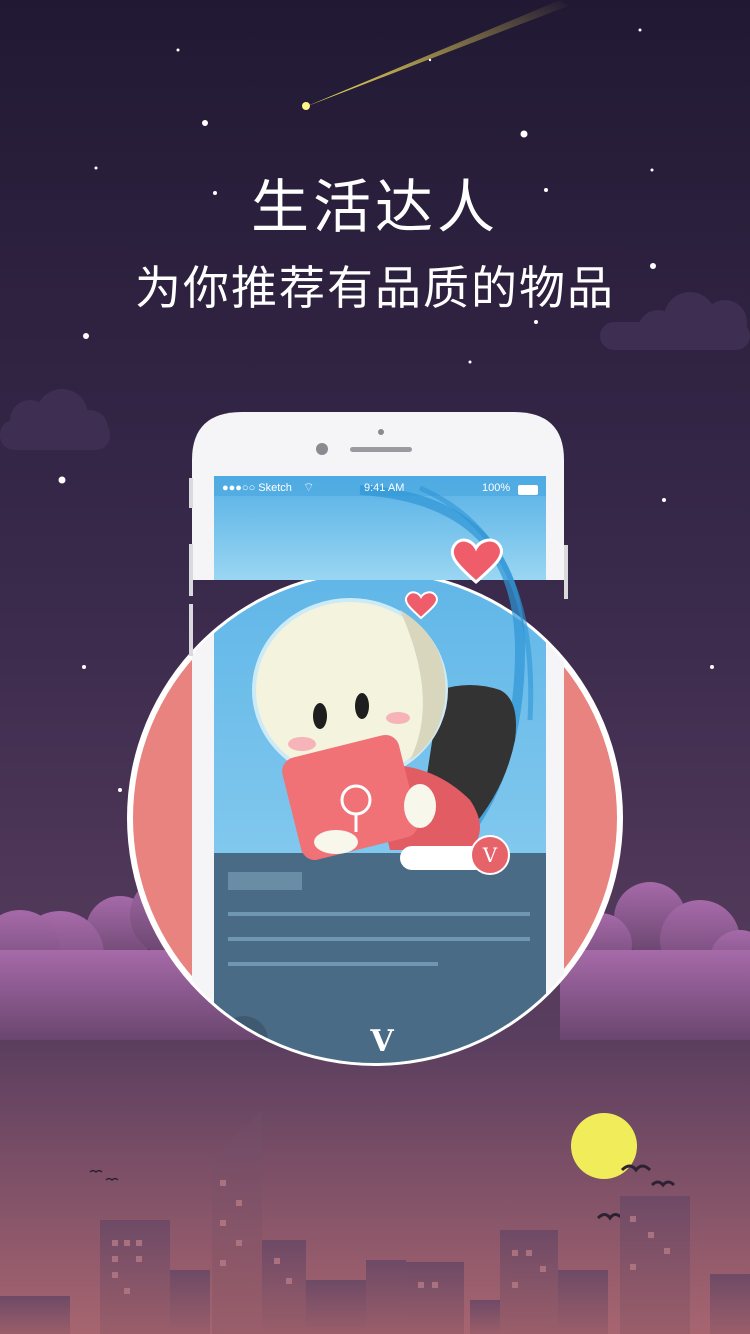  Describe the element at coordinates (496, 488) in the screenshot. I see `status-battery: 100%` at that location.